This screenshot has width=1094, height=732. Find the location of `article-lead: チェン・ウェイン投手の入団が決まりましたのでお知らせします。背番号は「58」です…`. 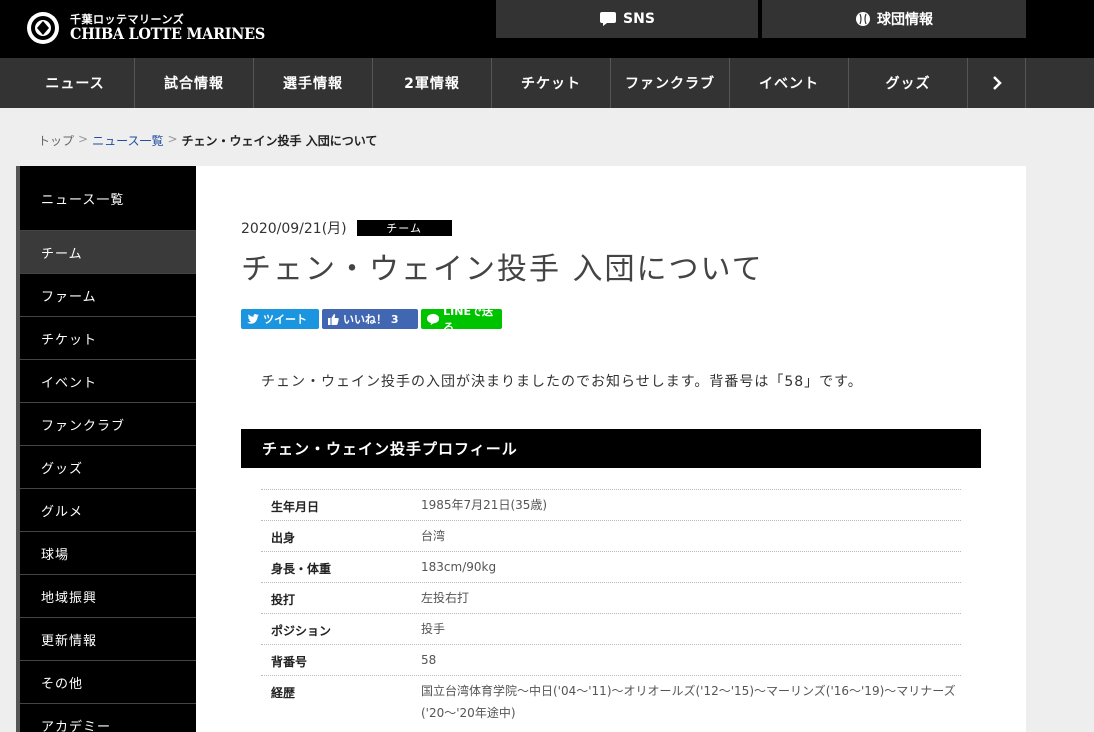

article-lead: チェン・ウェイン投手の入団が決まりましたのでお知らせします。背番号は「58」です… is located at coordinates (562, 382).